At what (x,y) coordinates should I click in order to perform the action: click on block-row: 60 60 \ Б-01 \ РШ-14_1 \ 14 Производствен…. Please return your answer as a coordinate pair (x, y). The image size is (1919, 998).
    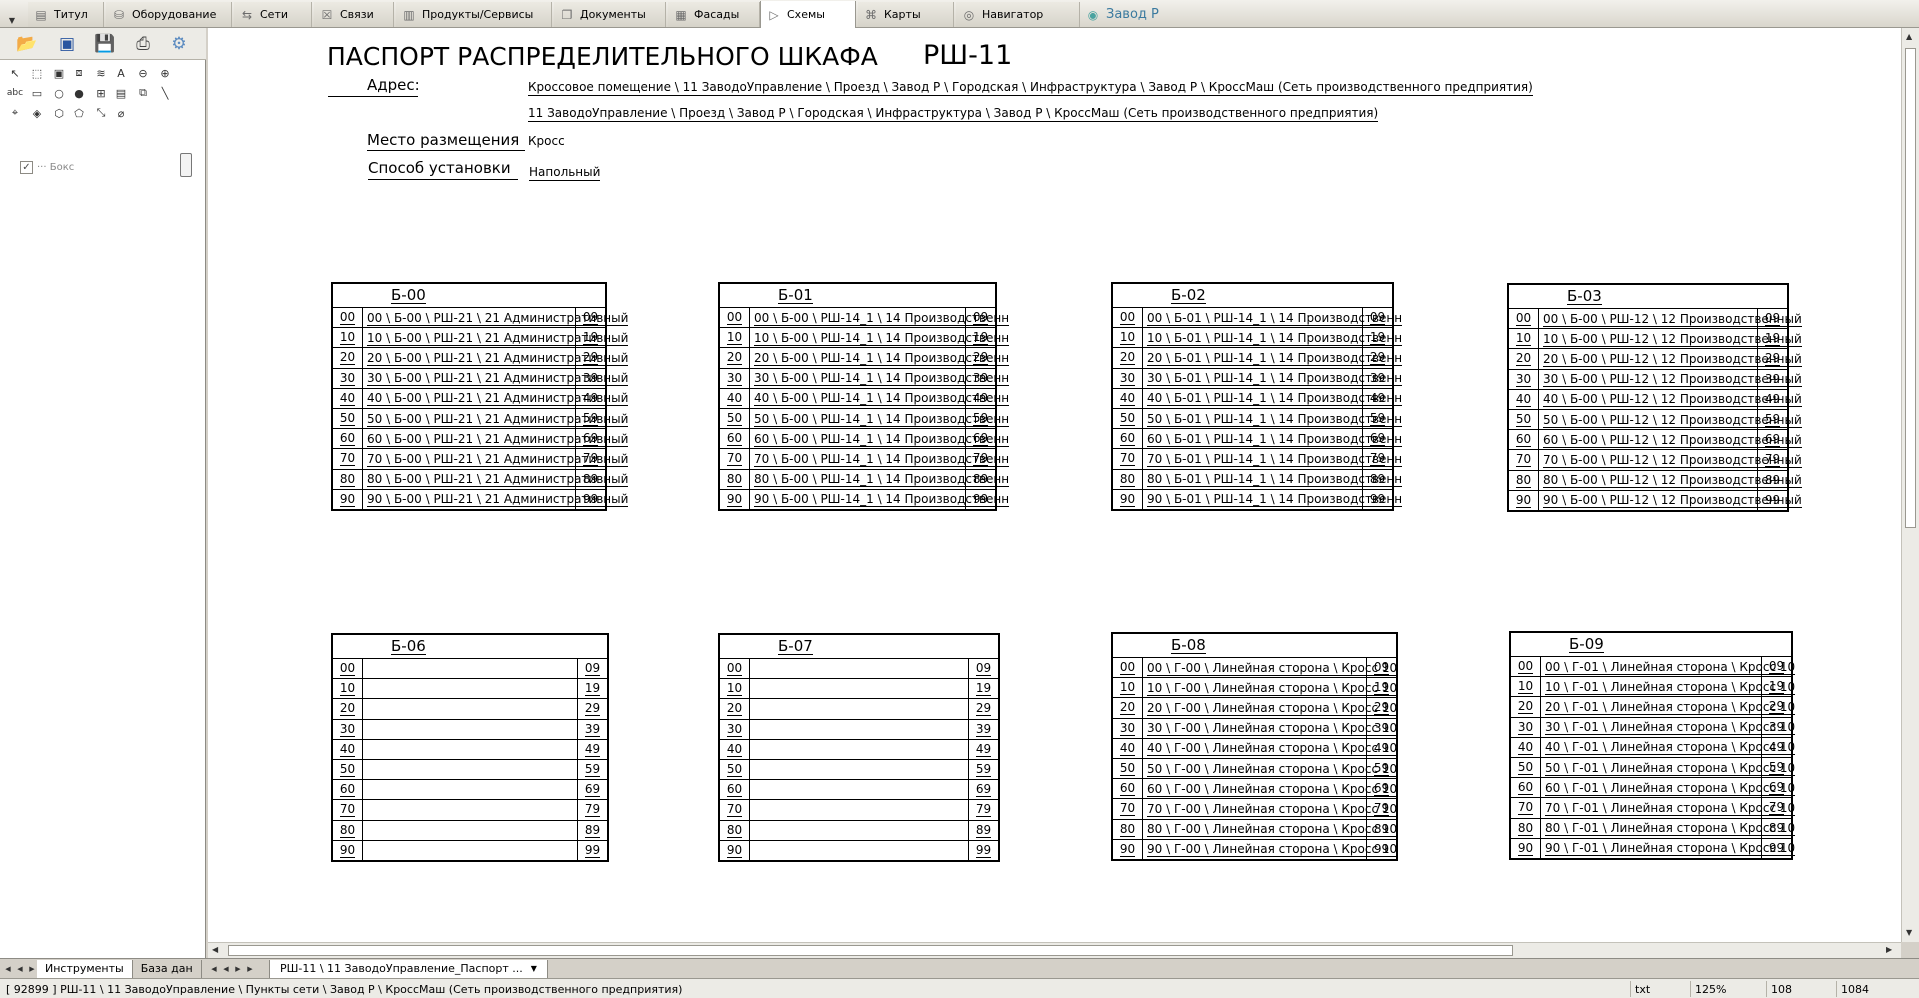
    Looking at the image, I should click on (1258, 439).